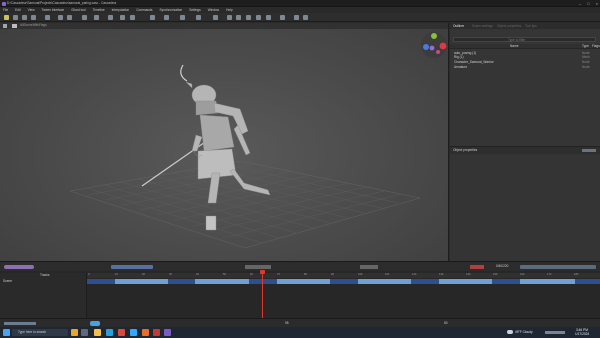  I want to click on interpolate-icon, so click(122, 17).